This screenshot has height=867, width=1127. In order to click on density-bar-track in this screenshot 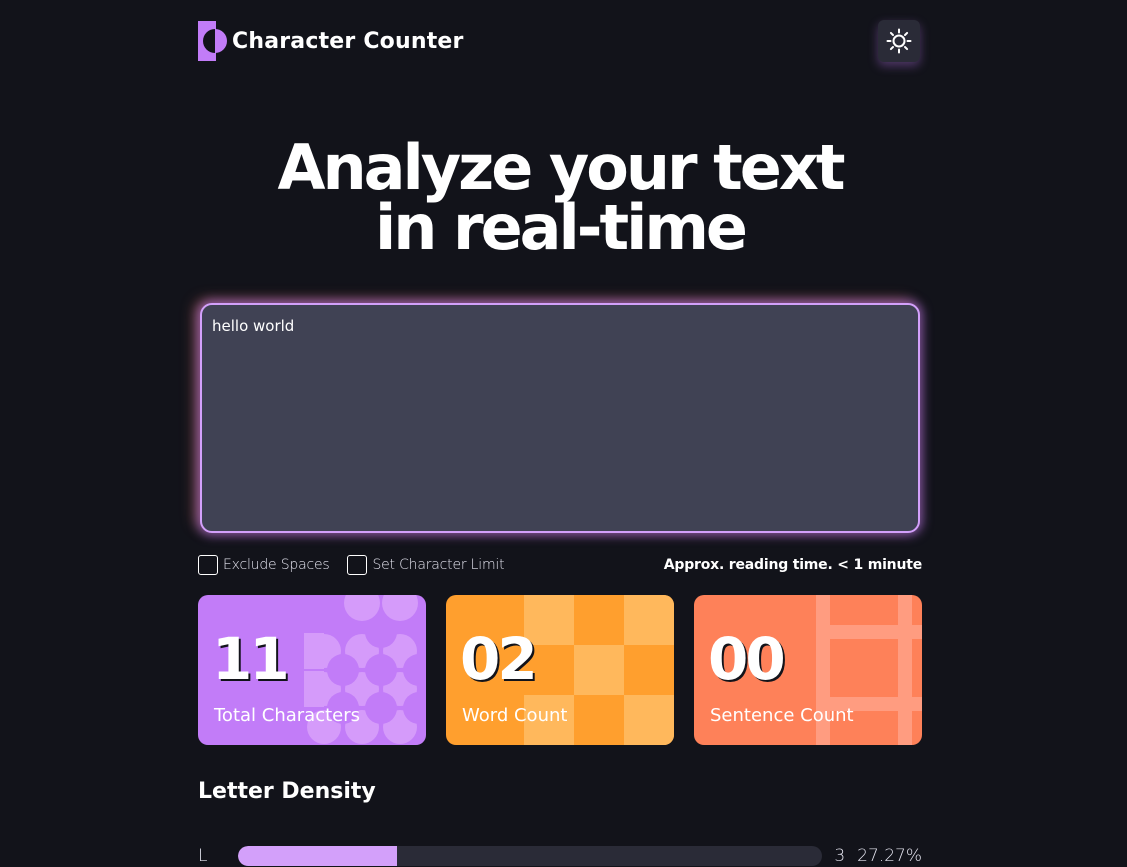, I will do `click(530, 856)`.